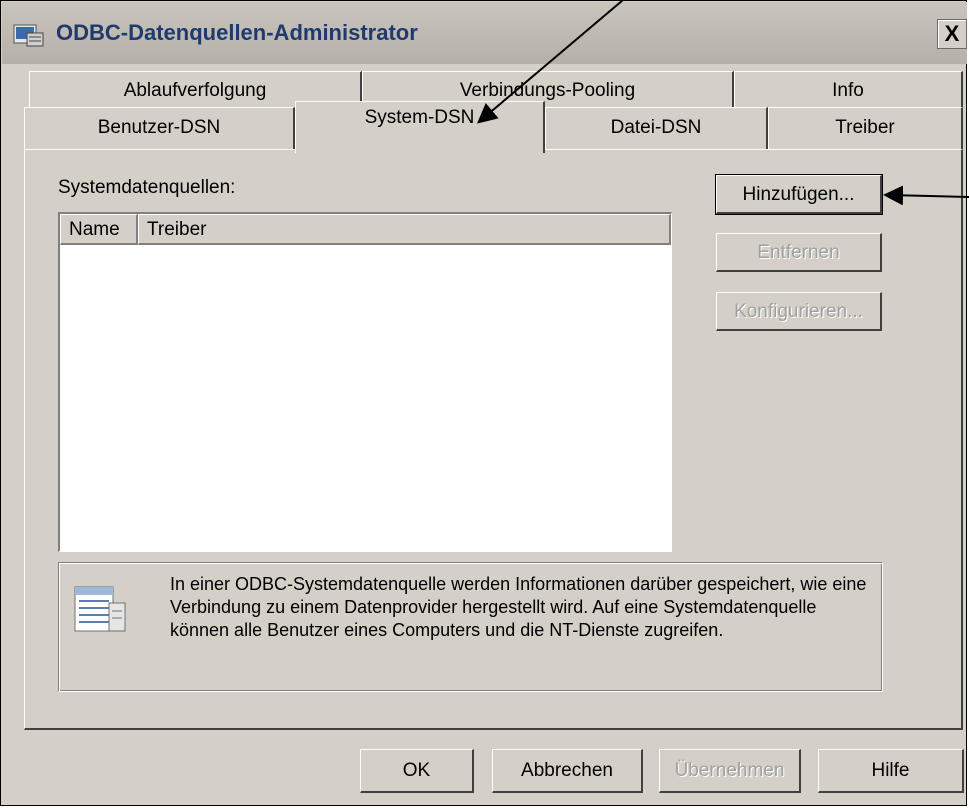  What do you see at coordinates (550, 62) in the screenshot?
I see `annotation-arrow-system-dsn` at bounding box center [550, 62].